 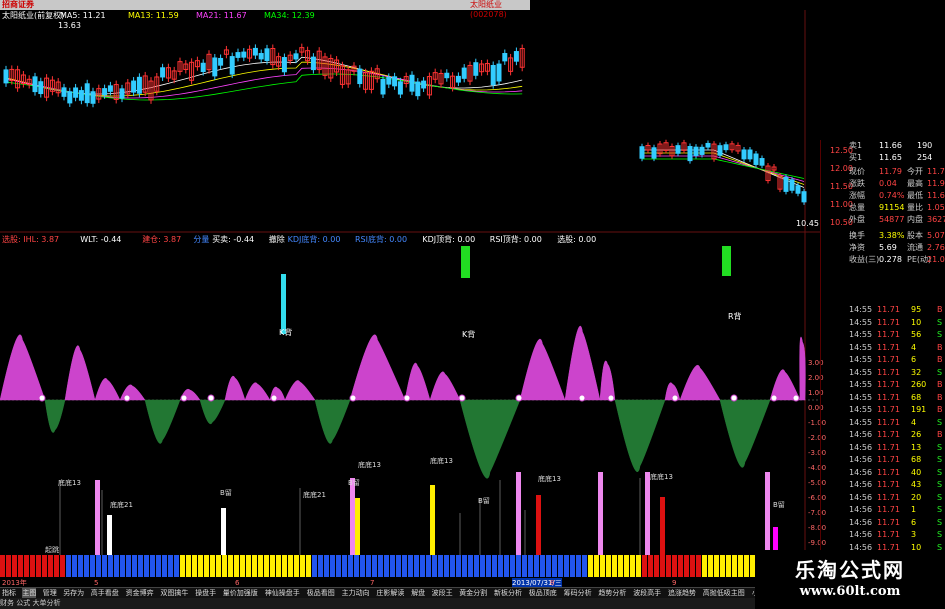 I want to click on quote-value: 11.79, so click(x=890, y=171).